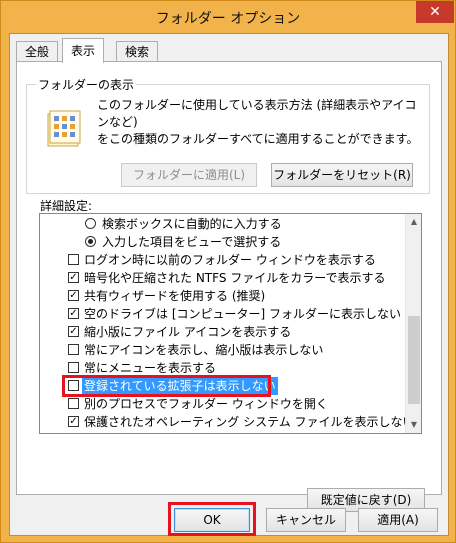 The width and height of the screenshot is (456, 543). Describe the element at coordinates (137, 51) in the screenshot. I see `tab-search: 検索` at that location.